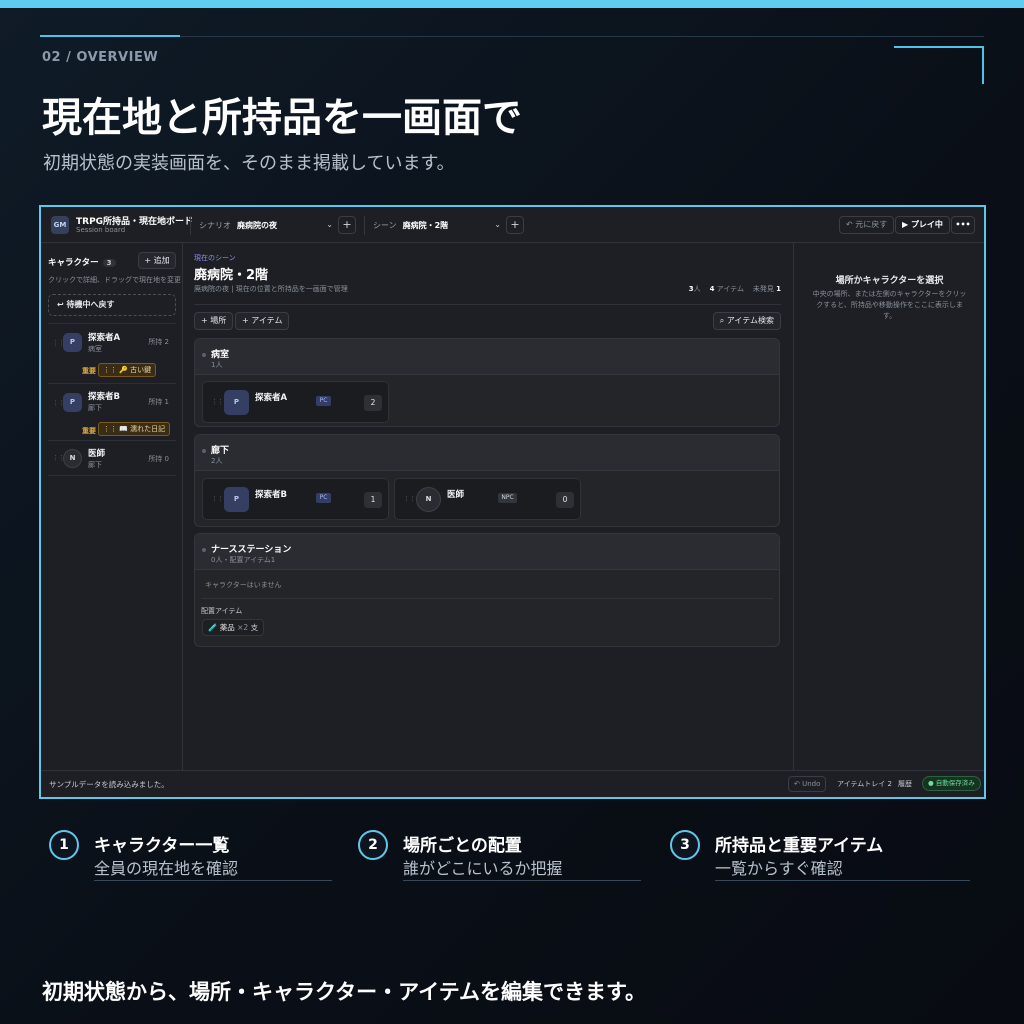  I want to click on scene-value: 廃病院・2階, so click(425, 225).